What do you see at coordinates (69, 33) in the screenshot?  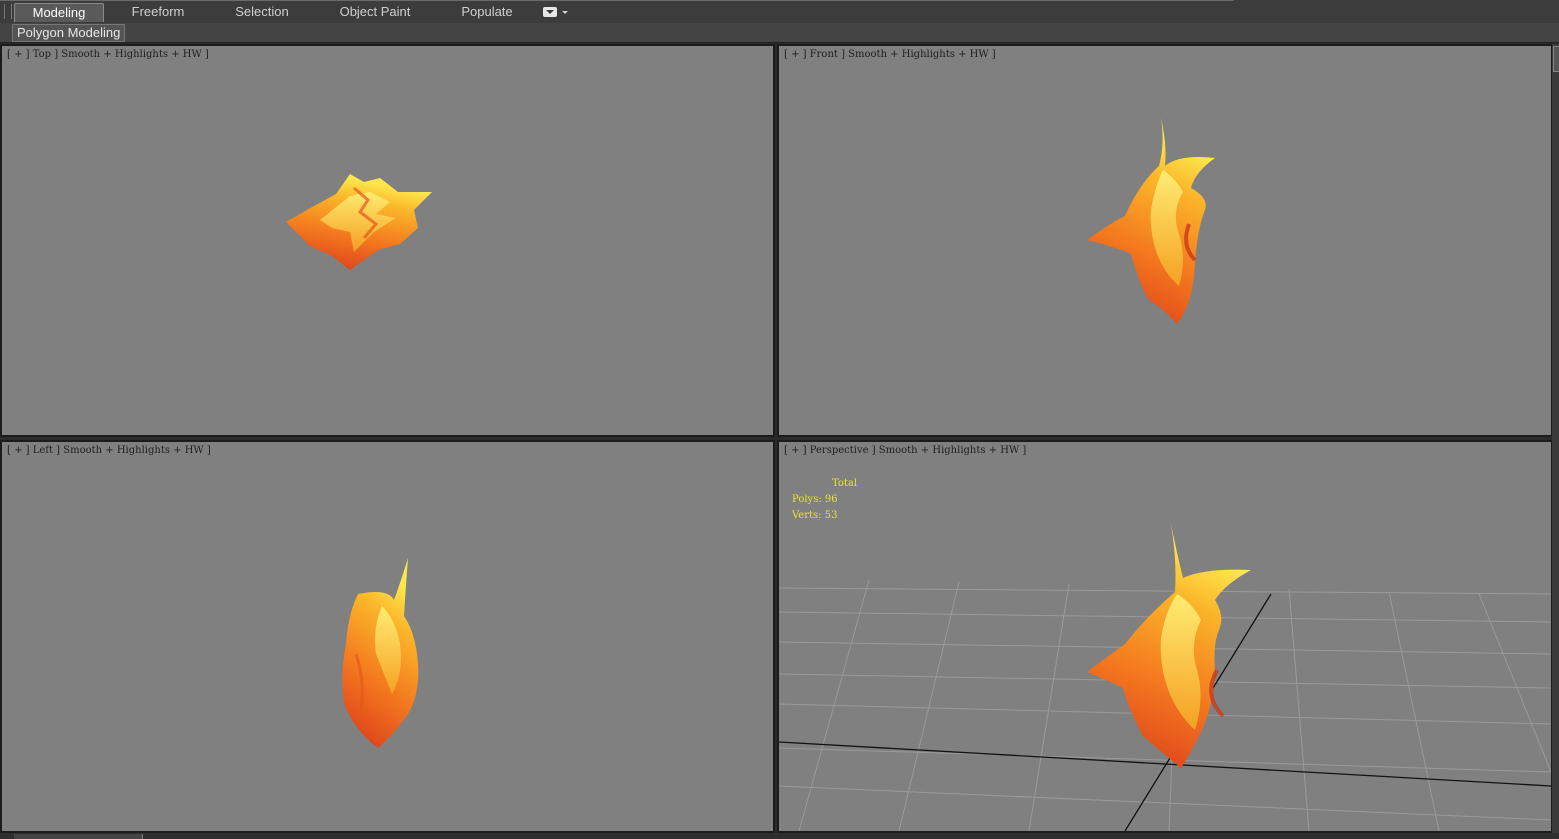 I see `panel-polygon-modeling: Polygon Modeling` at bounding box center [69, 33].